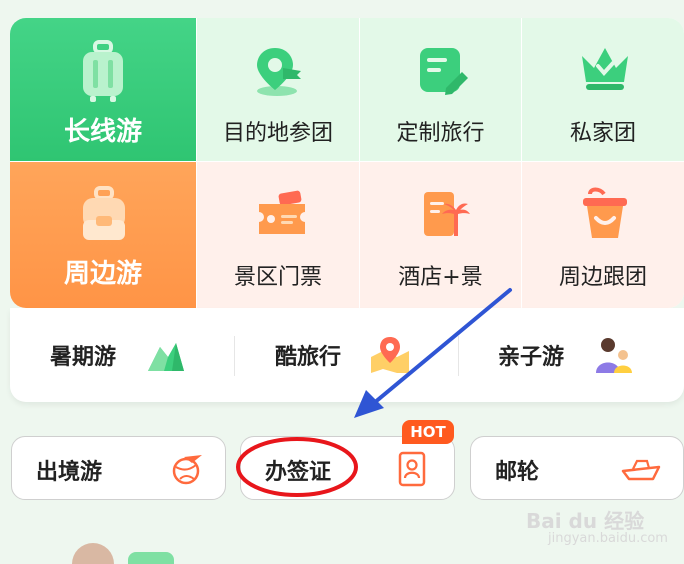  What do you see at coordinates (585, 521) in the screenshot?
I see `watermark-brand: Bai du 经验` at bounding box center [585, 521].